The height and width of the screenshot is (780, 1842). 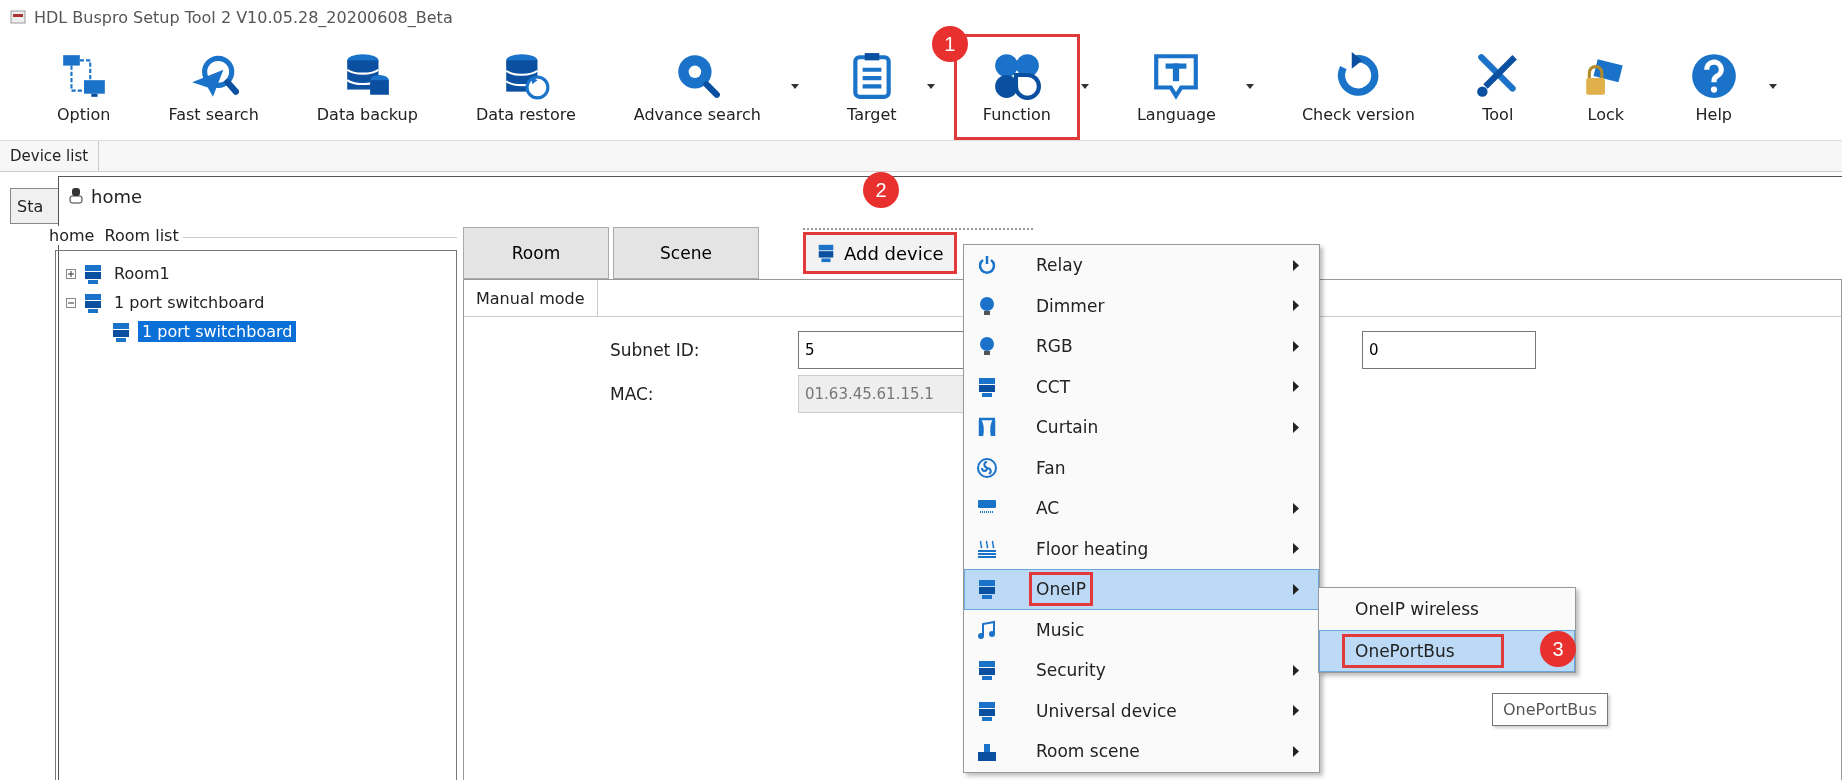 What do you see at coordinates (1550, 709) in the screenshot?
I see `tooltip: OnePortBus` at bounding box center [1550, 709].